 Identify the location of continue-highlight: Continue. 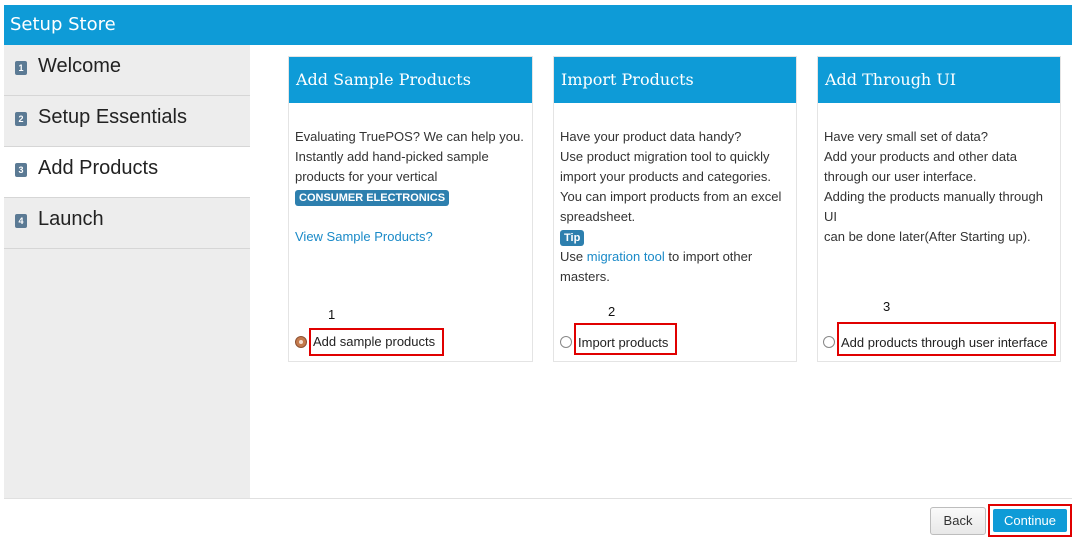
(1030, 520).